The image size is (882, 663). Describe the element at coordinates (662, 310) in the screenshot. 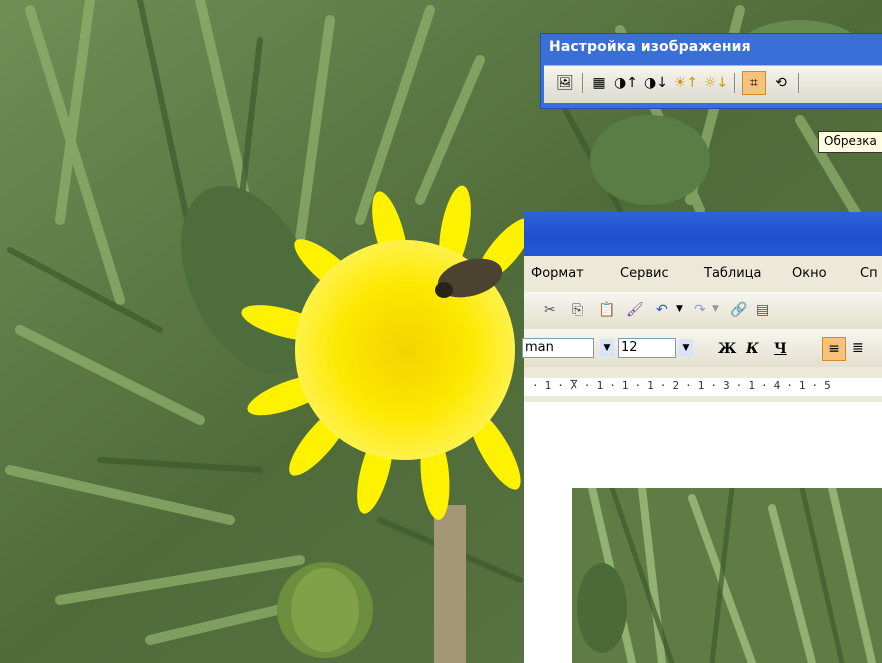

I see `undo-icon: ↶` at that location.